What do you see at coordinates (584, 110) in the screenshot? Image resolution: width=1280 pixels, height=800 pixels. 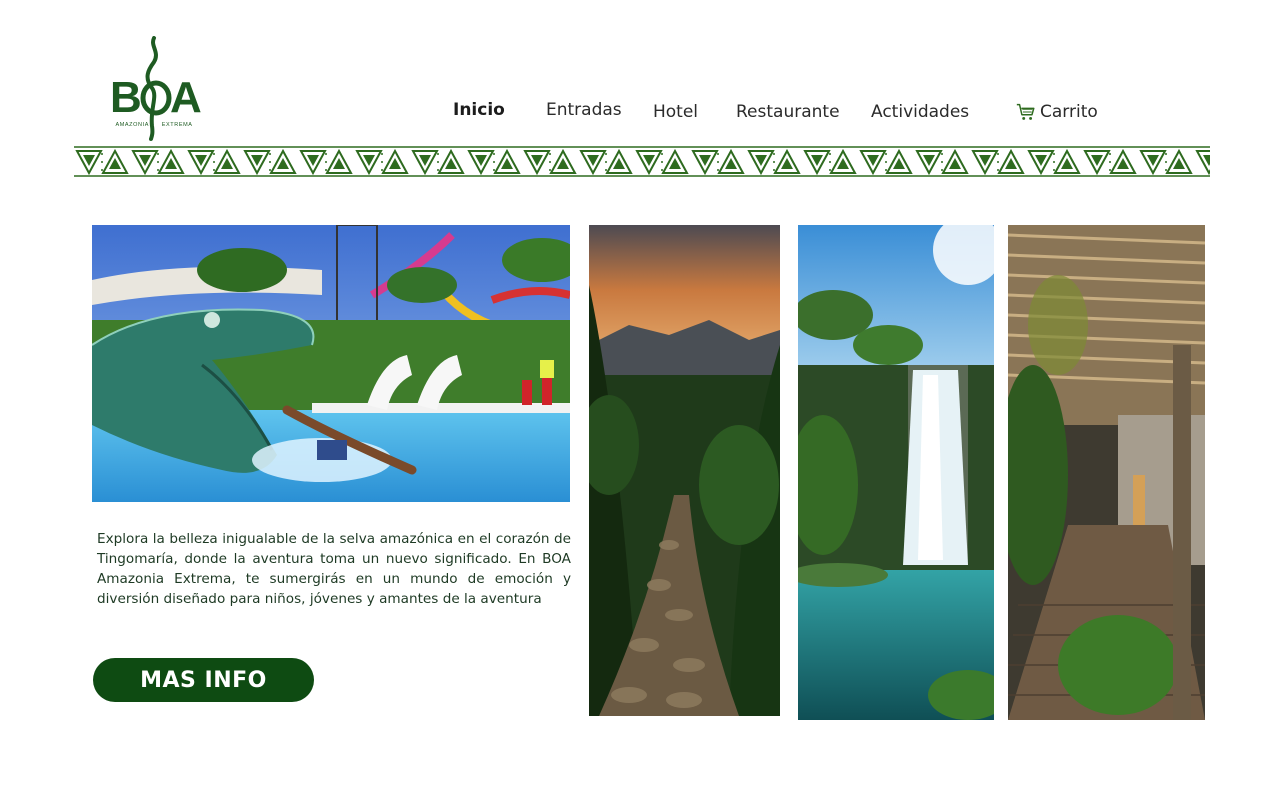 I see `nav-item-entradas: Entradas` at bounding box center [584, 110].